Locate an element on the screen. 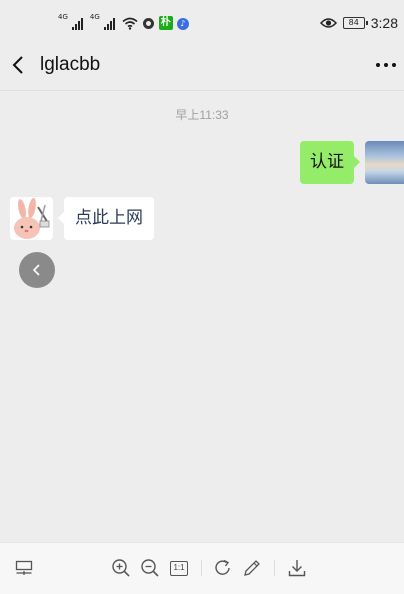 This screenshot has height=594, width=404. battery-icon: 84 is located at coordinates (355, 23).